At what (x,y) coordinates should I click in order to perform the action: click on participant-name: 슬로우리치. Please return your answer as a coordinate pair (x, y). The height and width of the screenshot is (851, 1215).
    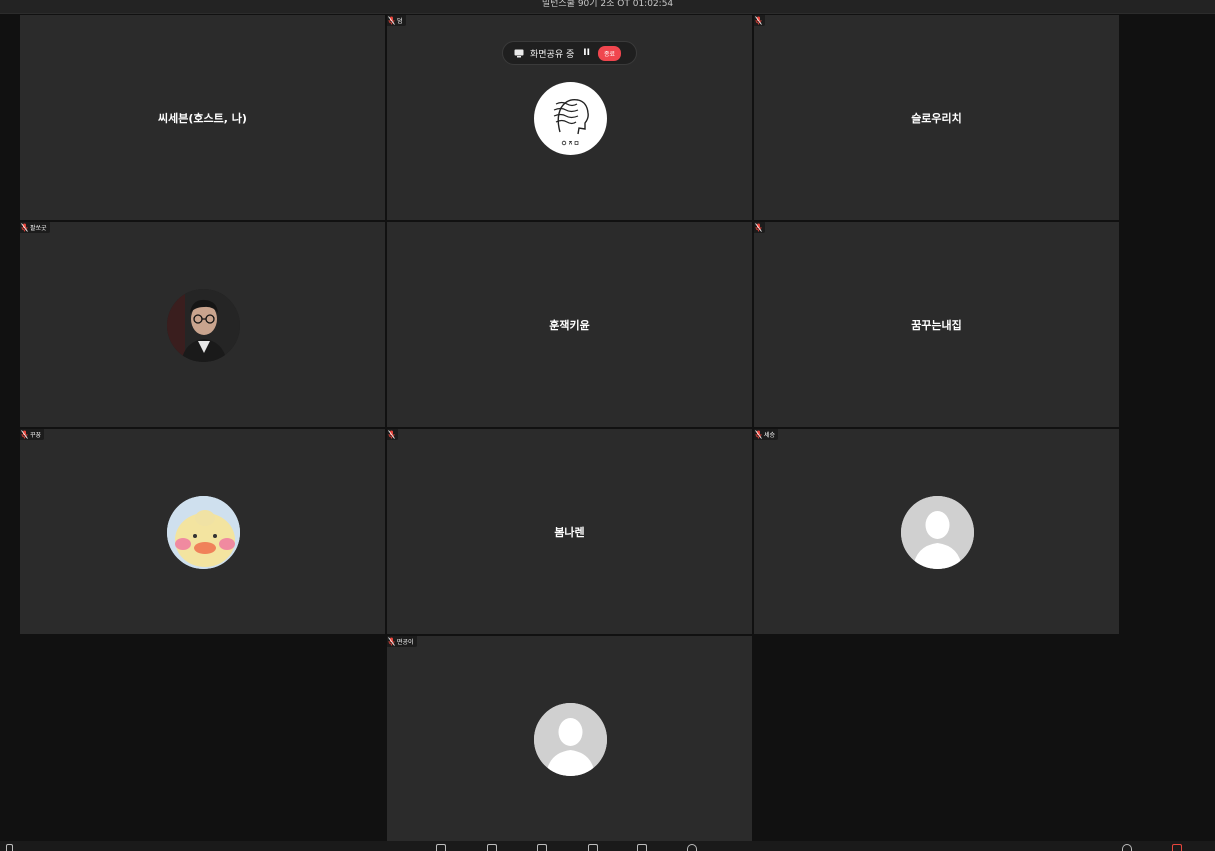
    Looking at the image, I should click on (936, 118).